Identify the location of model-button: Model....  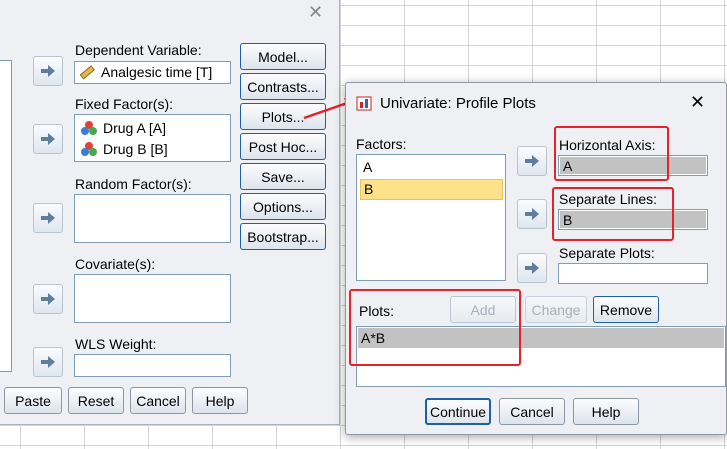
(283, 56).